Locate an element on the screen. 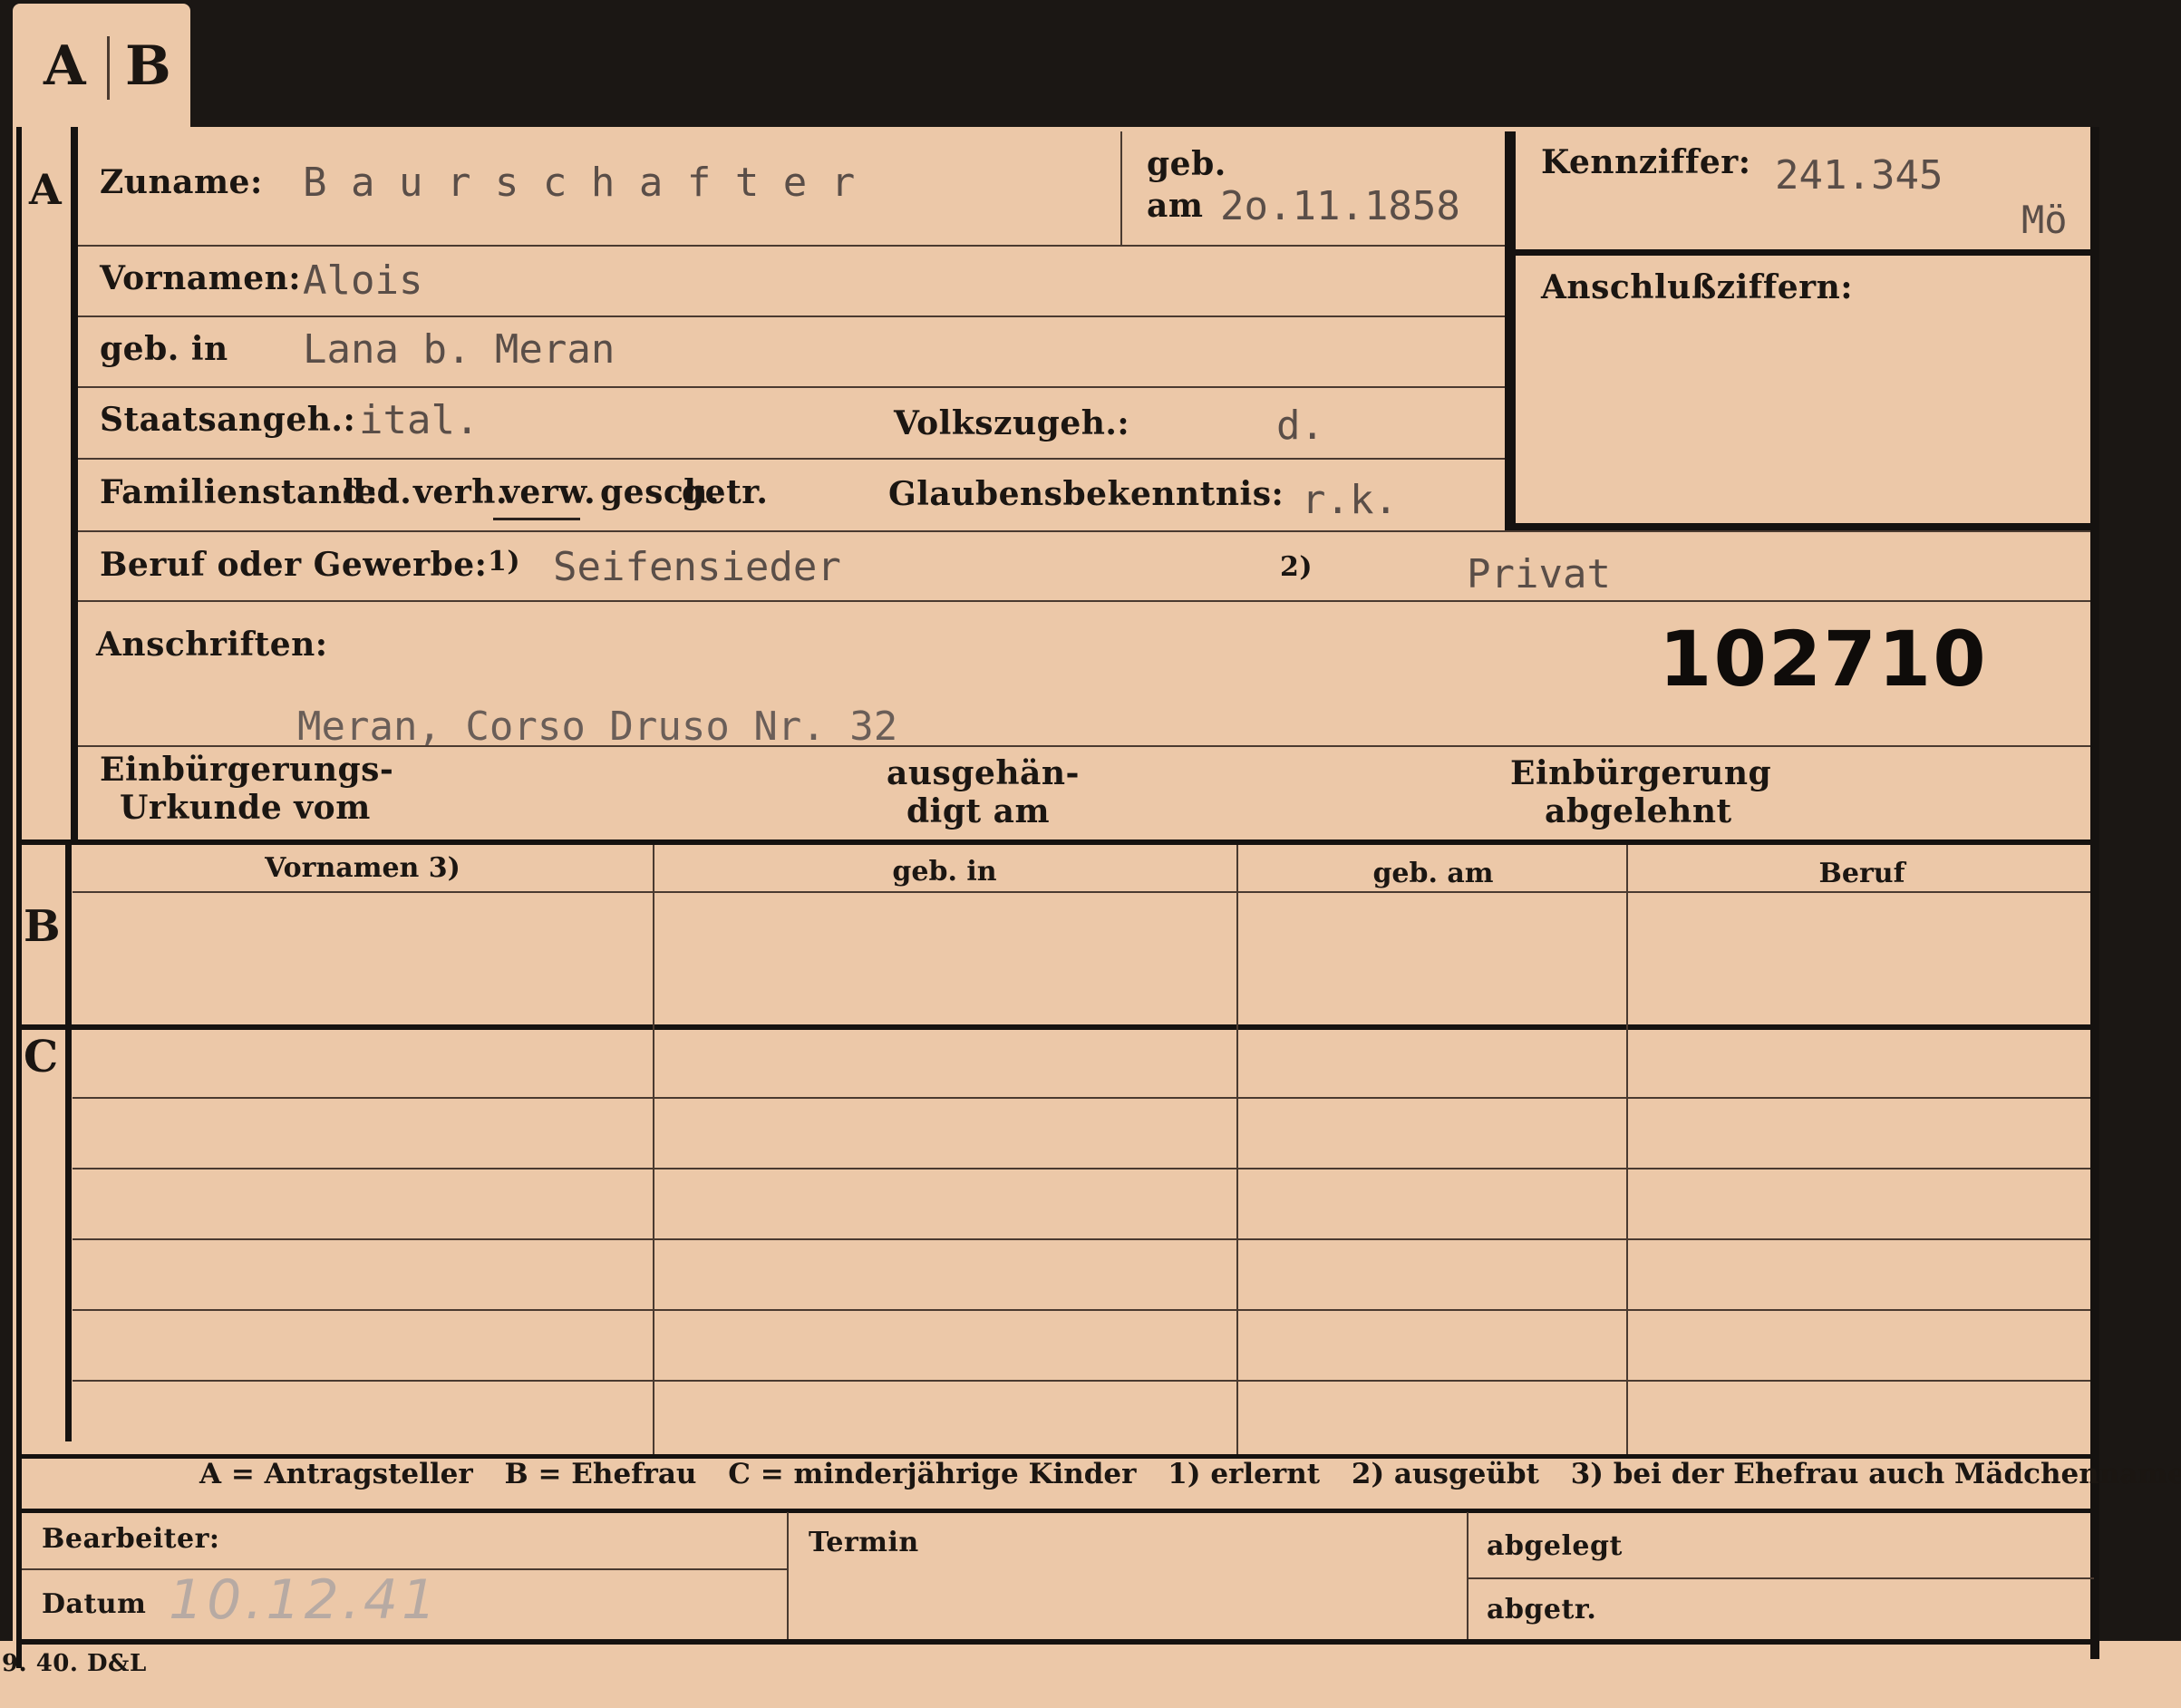 This screenshot has width=2181, height=1708. religion-label: Glaubensbekenntnis: is located at coordinates (1086, 494).